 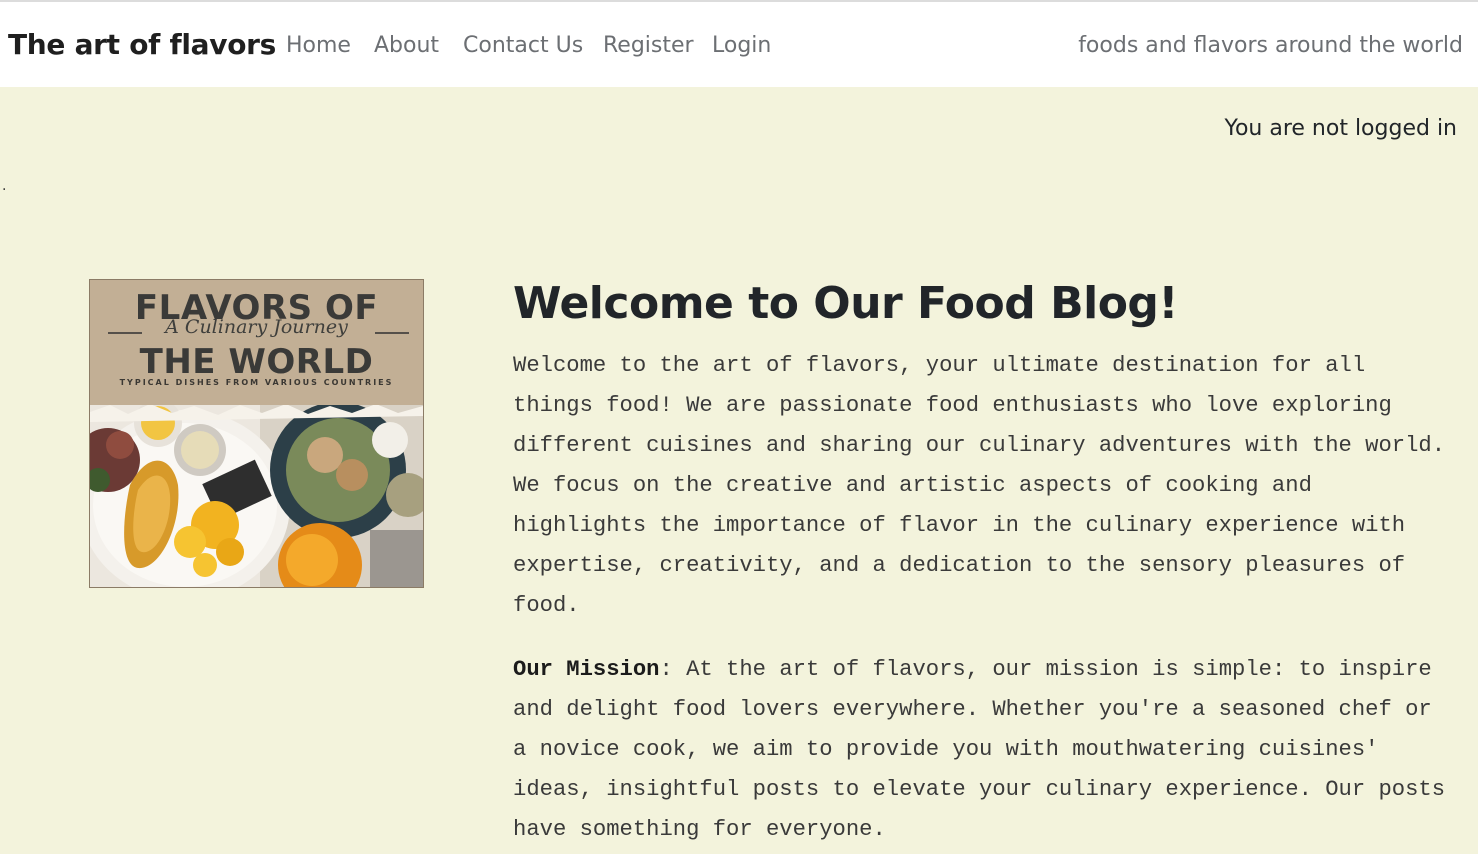 I want to click on nav-login-link: Login, so click(x=741, y=45).